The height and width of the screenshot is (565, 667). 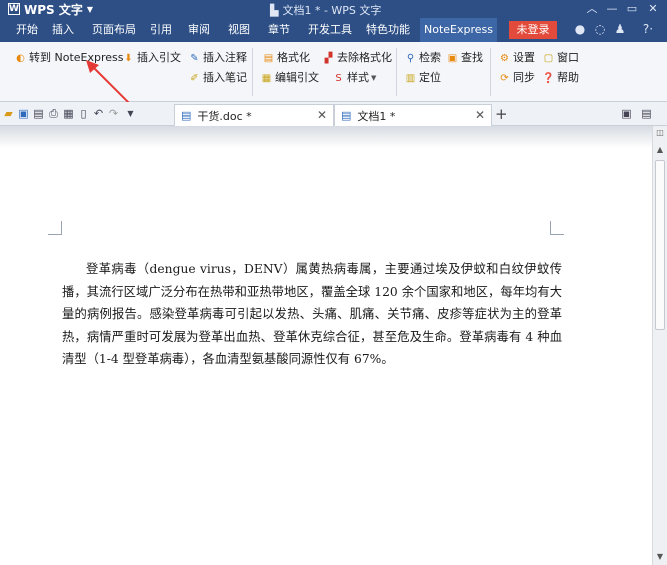 What do you see at coordinates (504, 78) in the screenshot?
I see `sync-icon: ⟳` at bounding box center [504, 78].